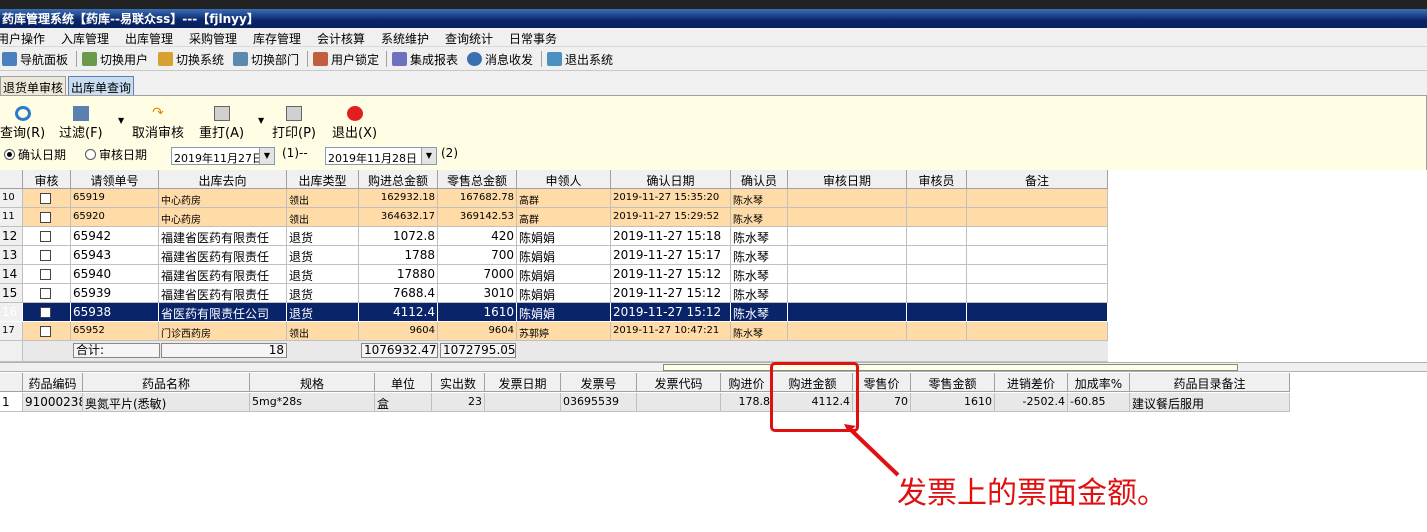  What do you see at coordinates (950, 367) in the screenshot?
I see `splitter-handle` at bounding box center [950, 367].